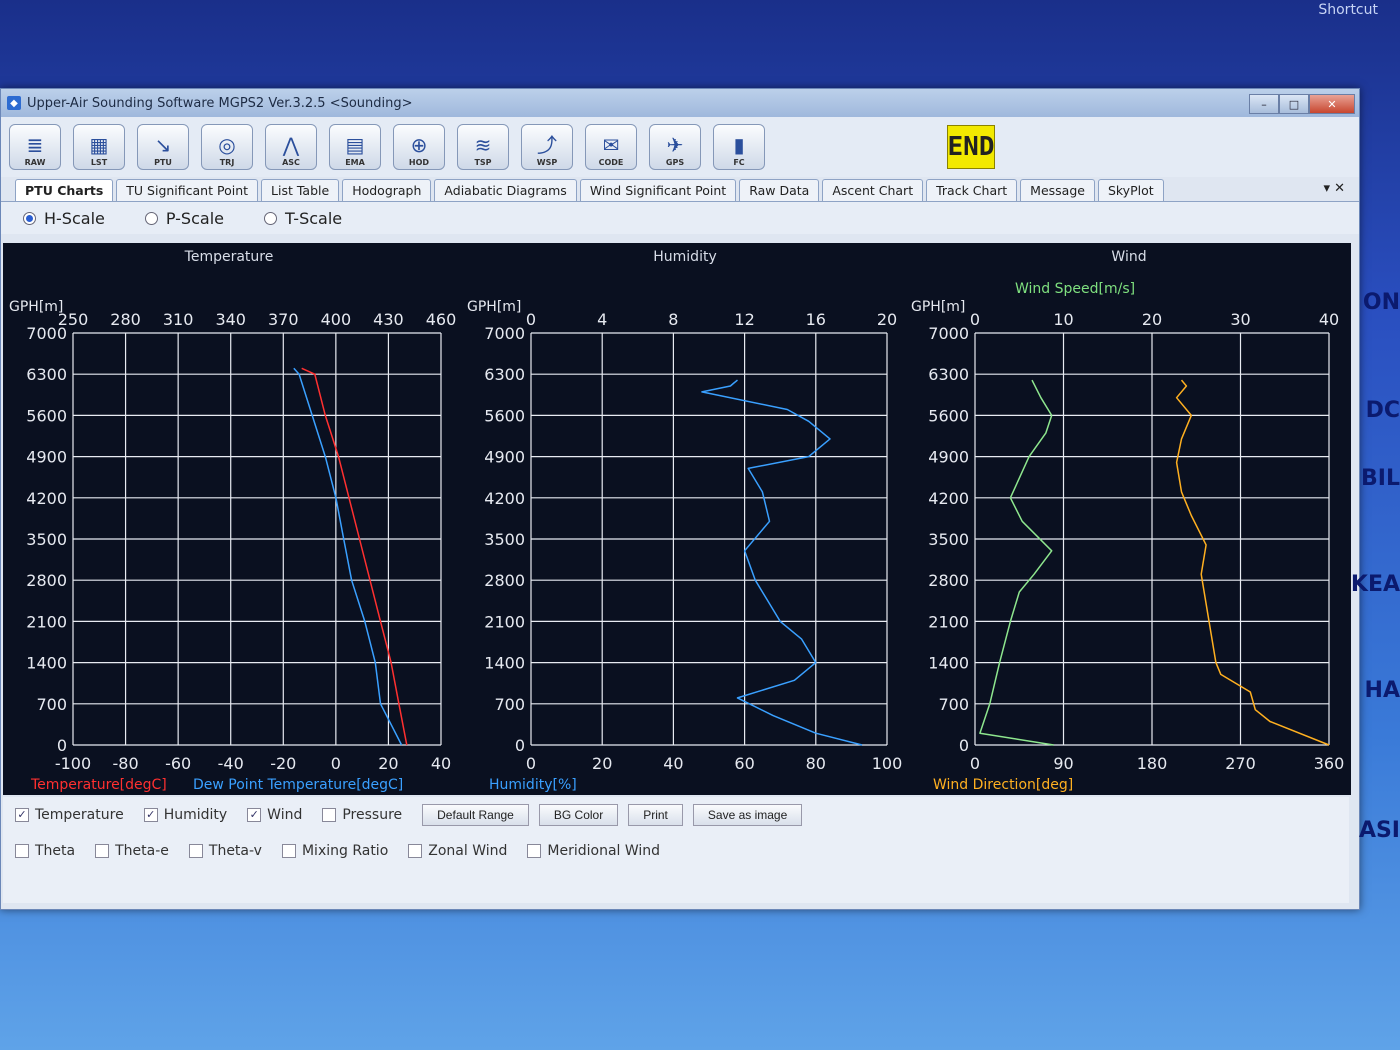 The image size is (1400, 1050). I want to click on toolbar-raw-button: ≣ RAW, so click(35, 147).